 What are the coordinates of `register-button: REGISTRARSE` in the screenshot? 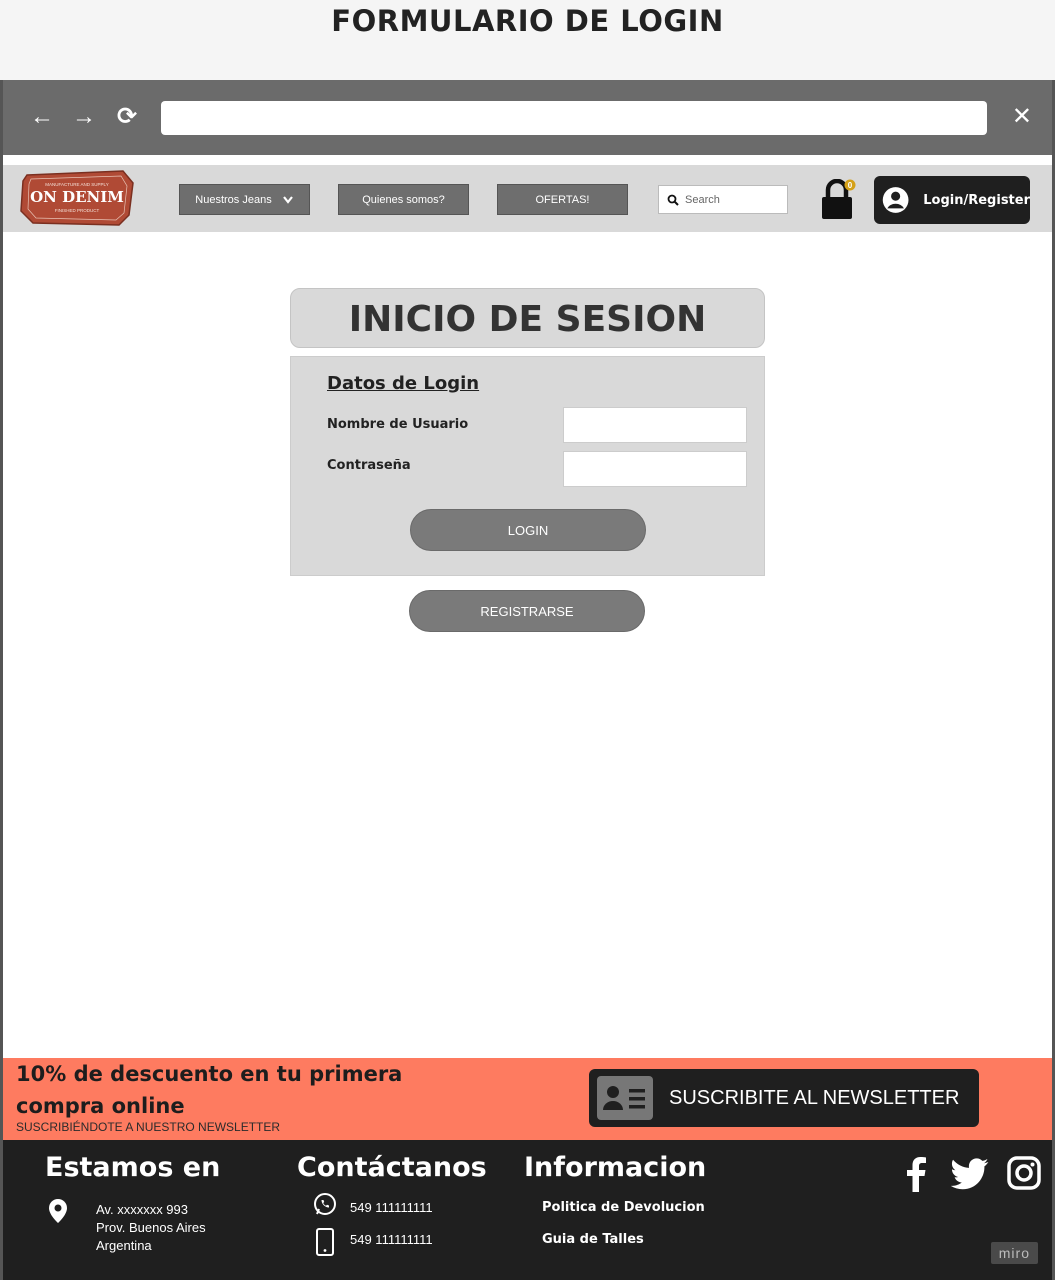 It's located at (527, 611).